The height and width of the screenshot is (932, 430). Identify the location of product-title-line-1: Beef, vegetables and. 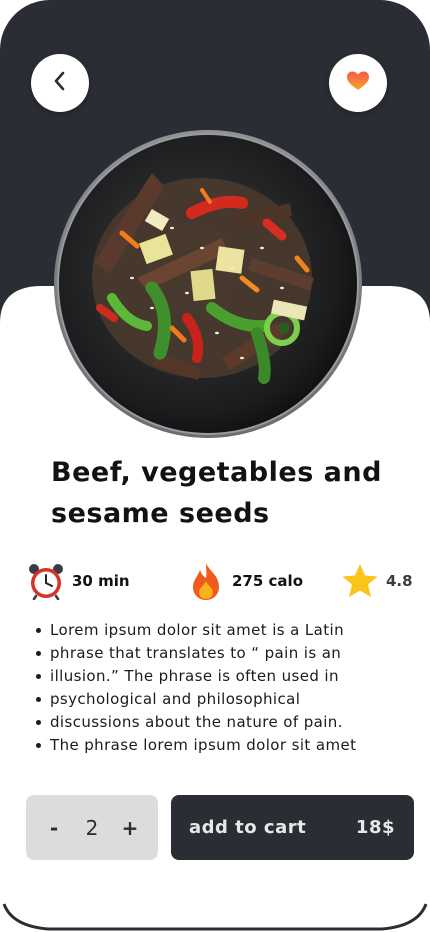
(216, 472).